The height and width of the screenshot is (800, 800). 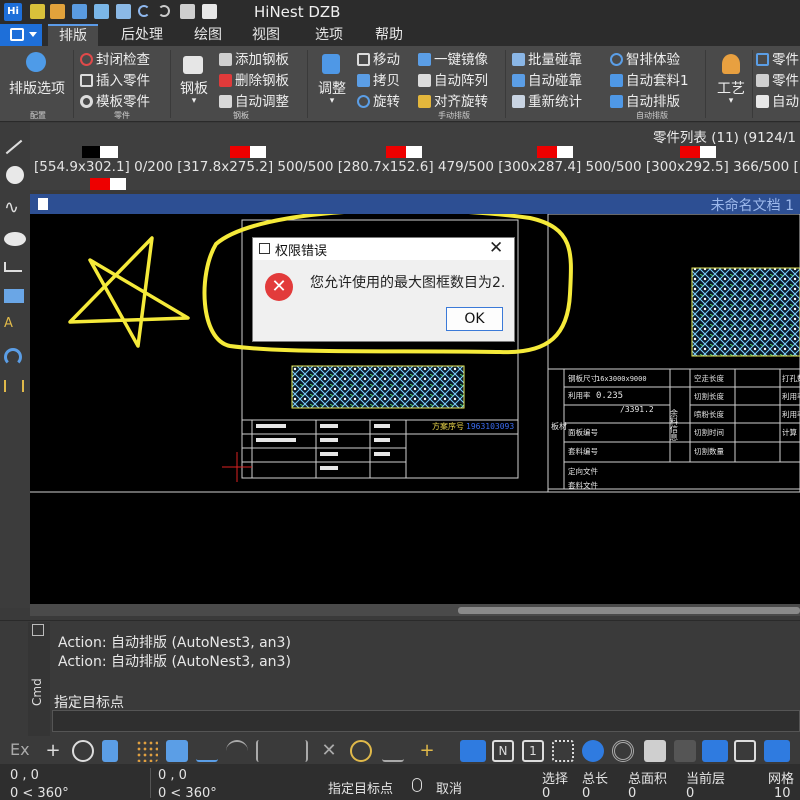 What do you see at coordinates (14, 386) in the screenshot?
I see `dimension-tool-icon` at bounding box center [14, 386].